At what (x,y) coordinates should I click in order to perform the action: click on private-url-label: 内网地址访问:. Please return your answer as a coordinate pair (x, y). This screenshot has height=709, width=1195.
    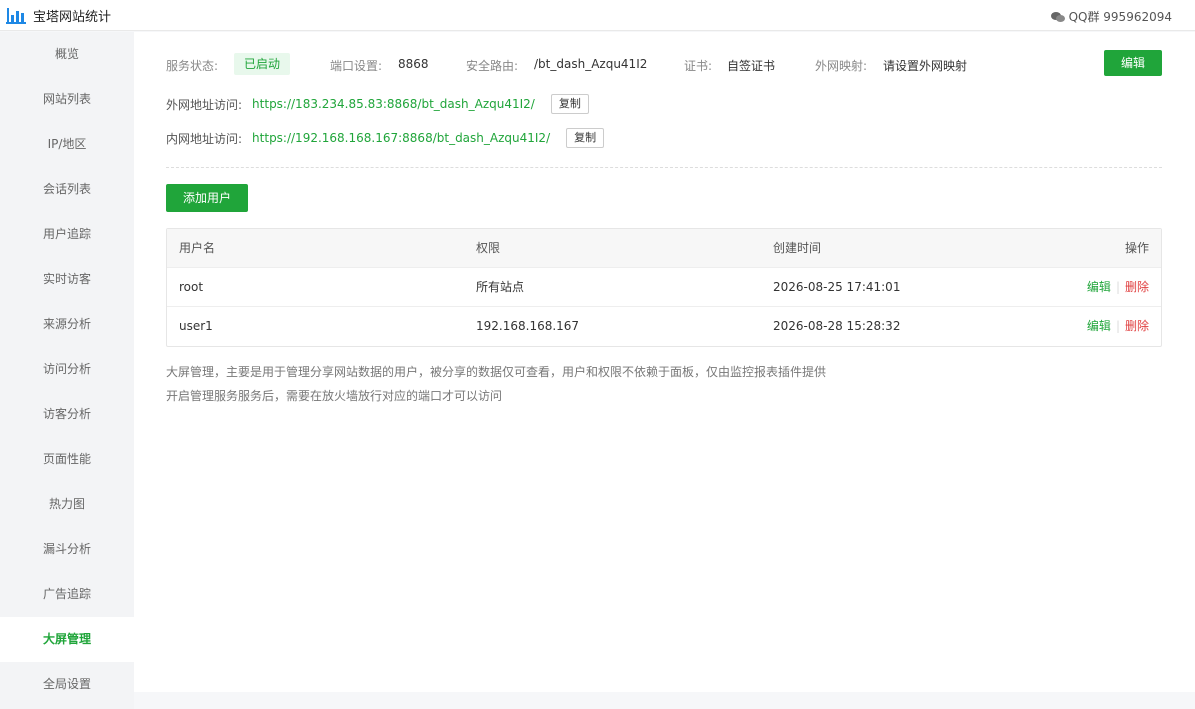
    Looking at the image, I should click on (204, 138).